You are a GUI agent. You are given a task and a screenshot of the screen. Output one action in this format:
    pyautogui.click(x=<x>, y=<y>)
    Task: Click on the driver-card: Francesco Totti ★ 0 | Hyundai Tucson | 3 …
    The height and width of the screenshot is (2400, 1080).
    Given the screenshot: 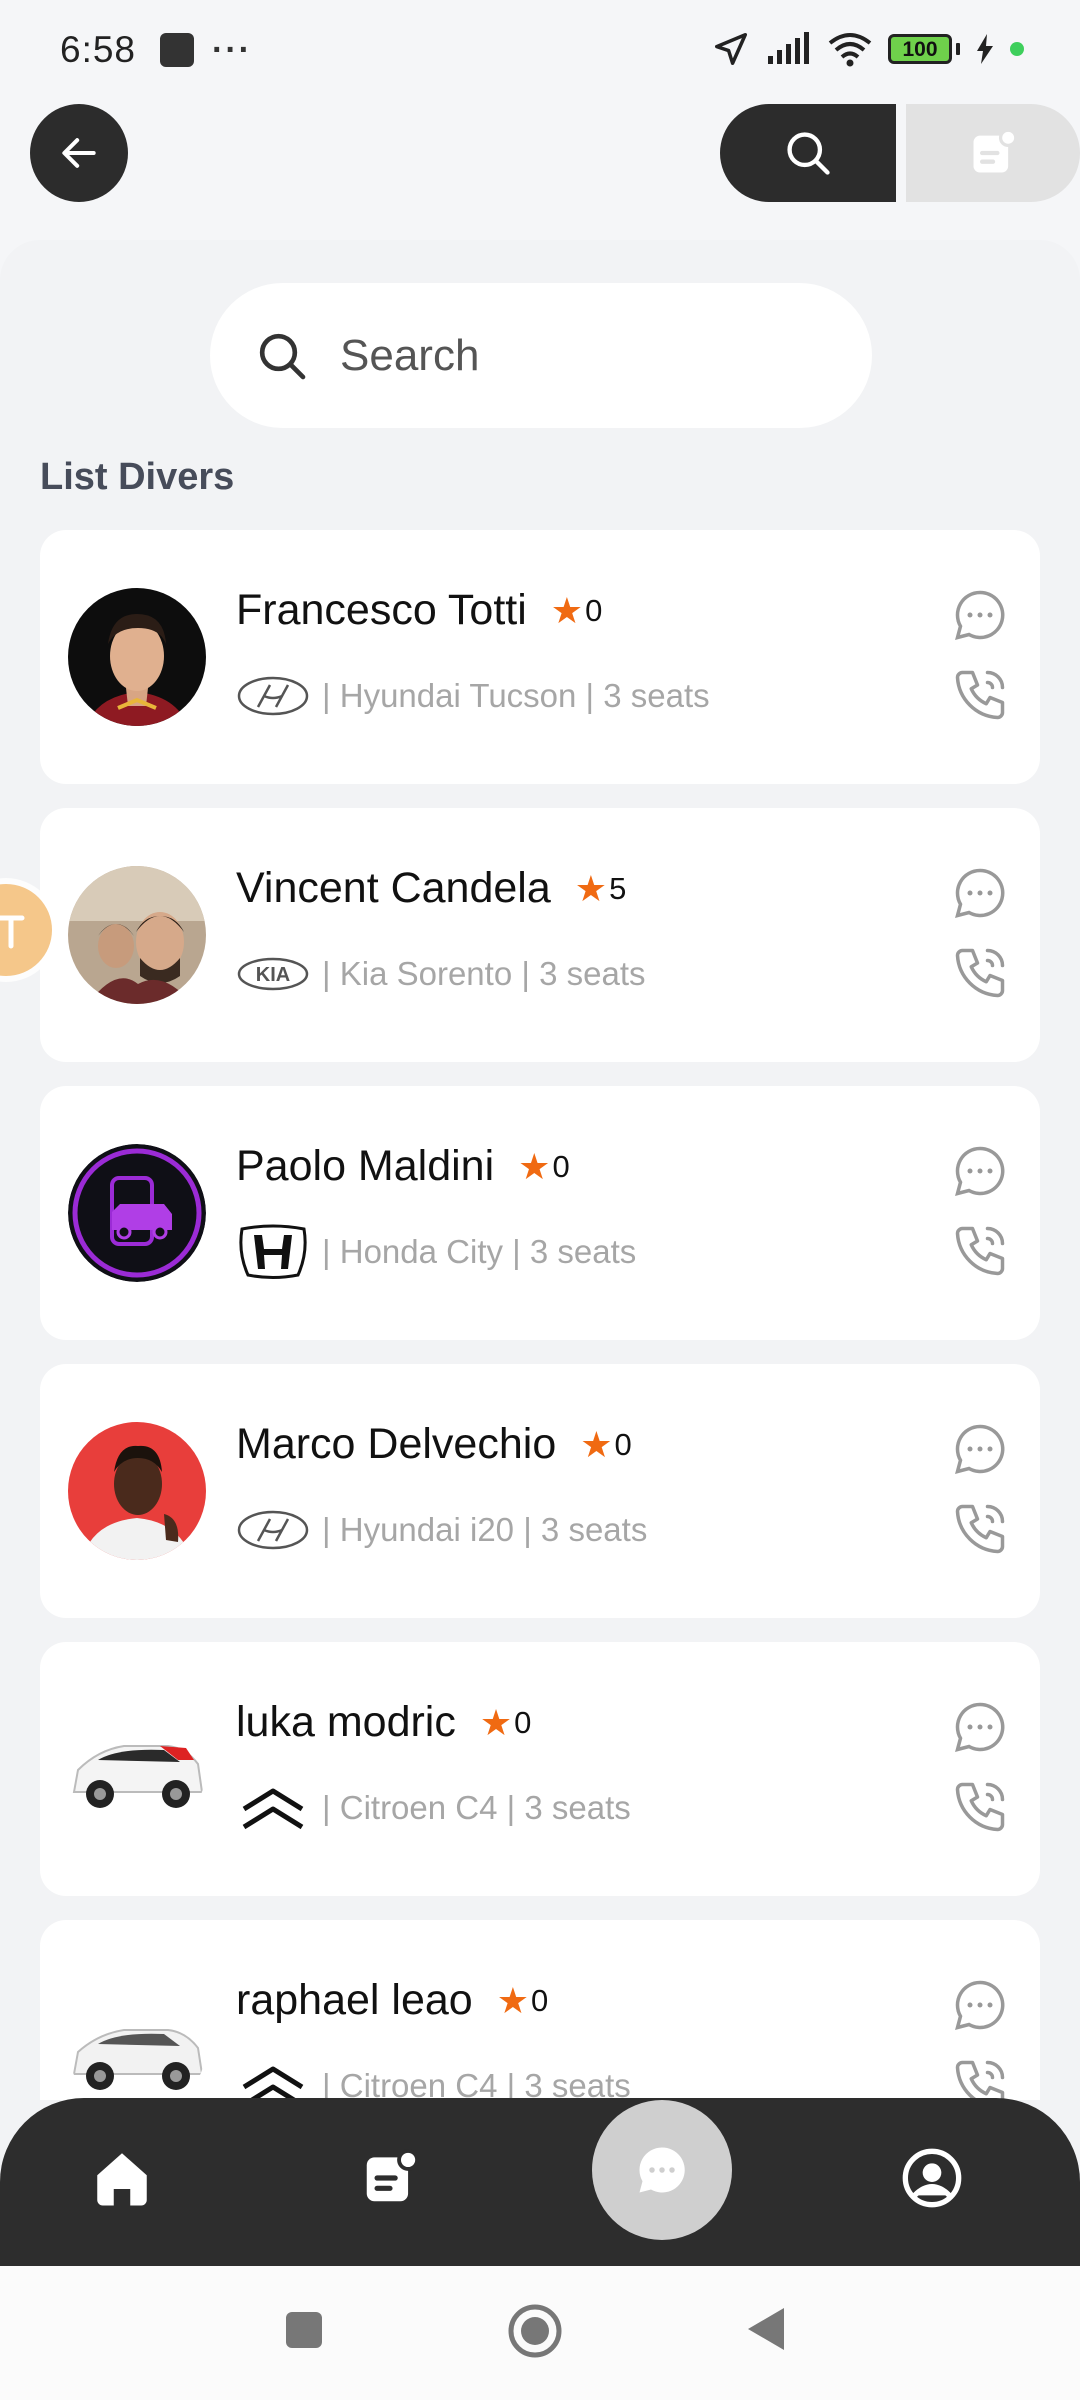 What is the action you would take?
    pyautogui.click(x=540, y=657)
    